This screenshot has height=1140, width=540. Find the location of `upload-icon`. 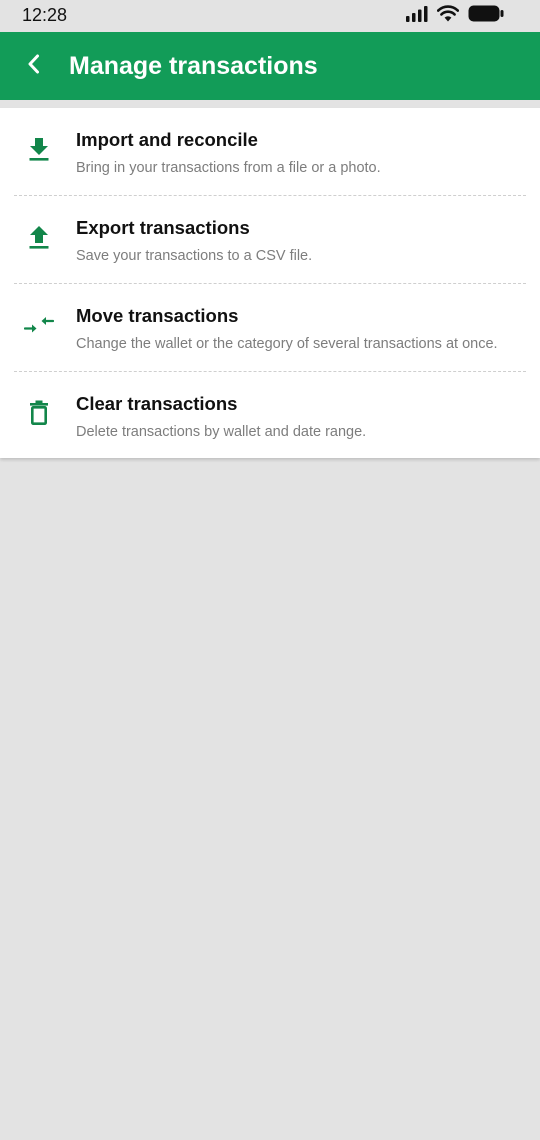

upload-icon is located at coordinates (39, 237).